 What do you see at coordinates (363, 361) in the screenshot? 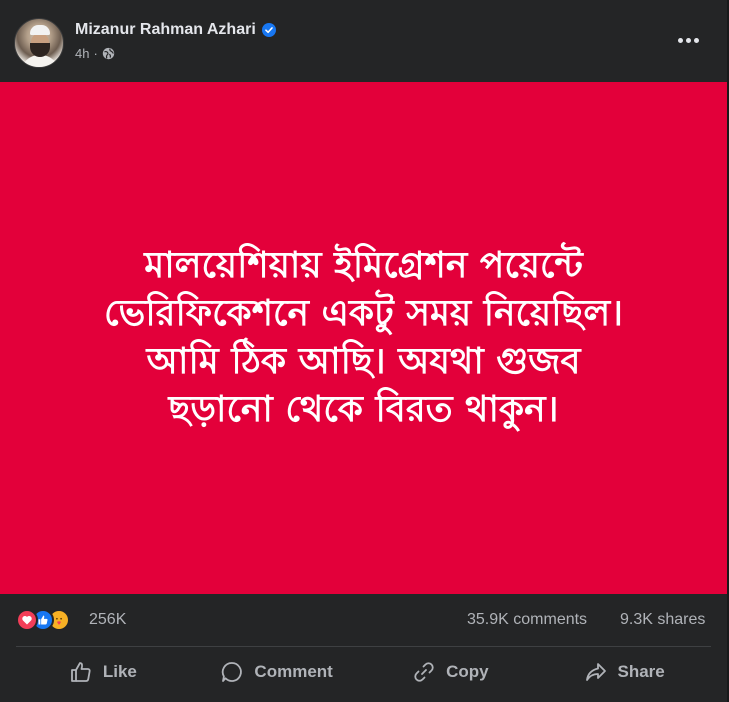
I see `image-text-line: আমি ঠিক আছি। অযথা গুজব` at bounding box center [363, 361].